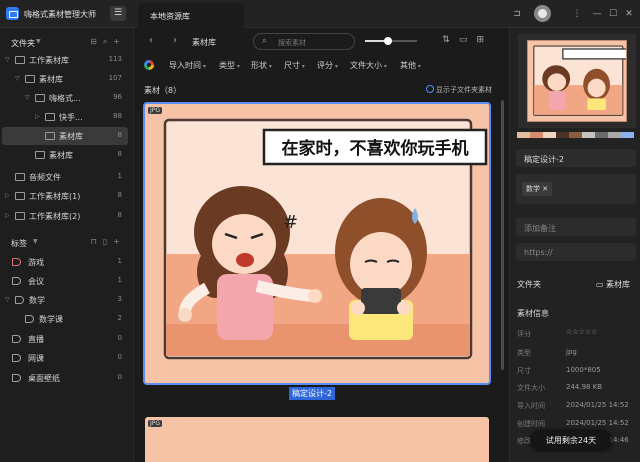 This screenshot has height=462, width=640. Describe the element at coordinates (119, 176) in the screenshot. I see `folder-count: 1` at that location.